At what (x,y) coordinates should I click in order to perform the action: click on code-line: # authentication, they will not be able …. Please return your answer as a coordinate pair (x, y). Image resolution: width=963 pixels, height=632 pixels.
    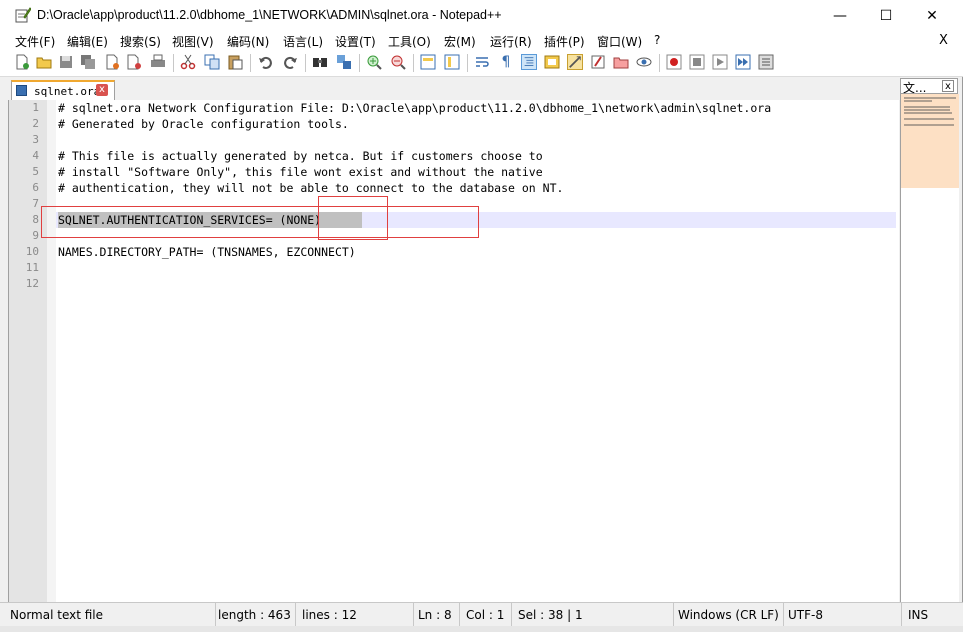
    Looking at the image, I should click on (311, 188).